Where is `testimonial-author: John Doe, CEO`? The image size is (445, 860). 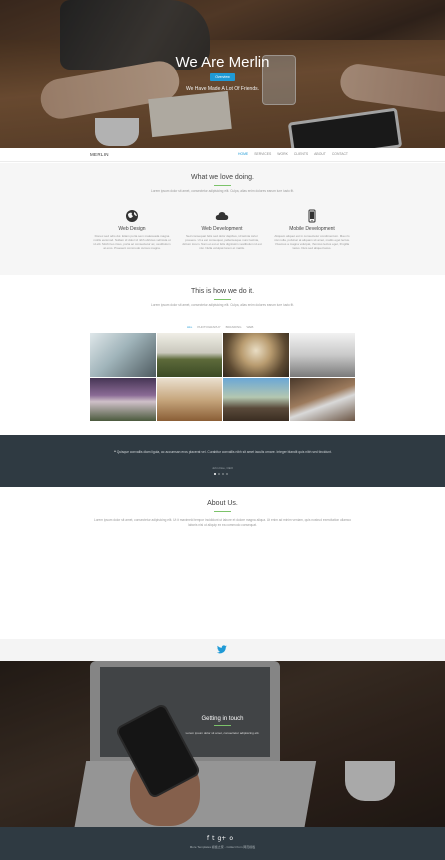
testimonial-author: John Doe, CEO is located at coordinates (222, 468).